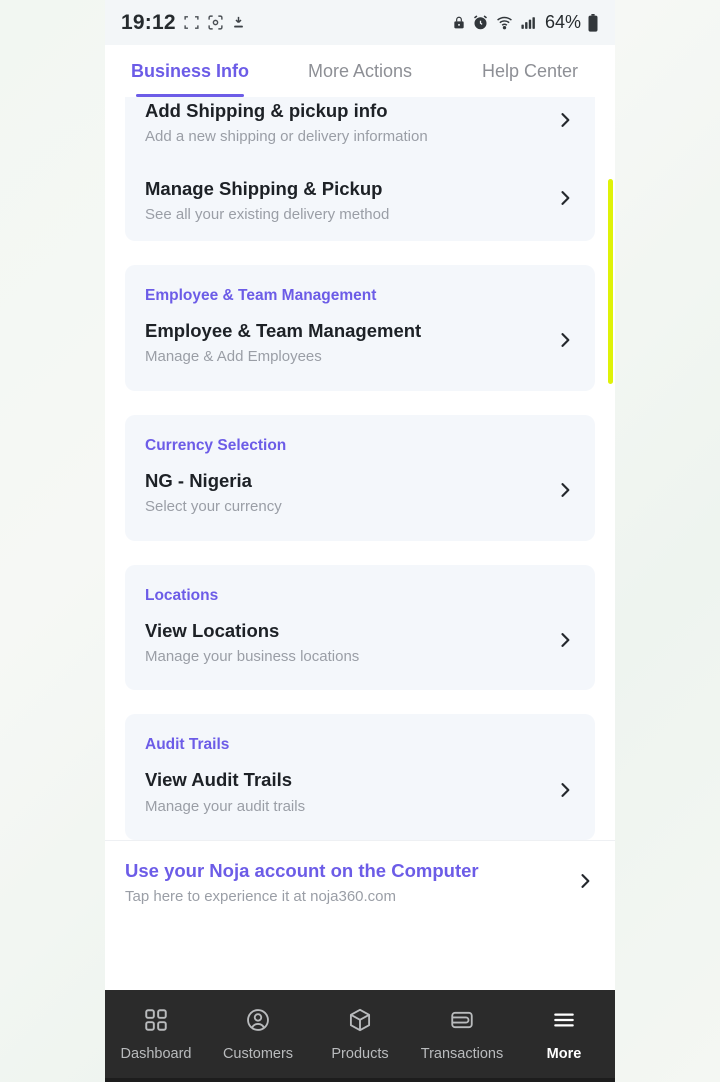 The image size is (720, 1082). Describe the element at coordinates (198, 480) in the screenshot. I see `row-title: NG - Nigeria` at that location.